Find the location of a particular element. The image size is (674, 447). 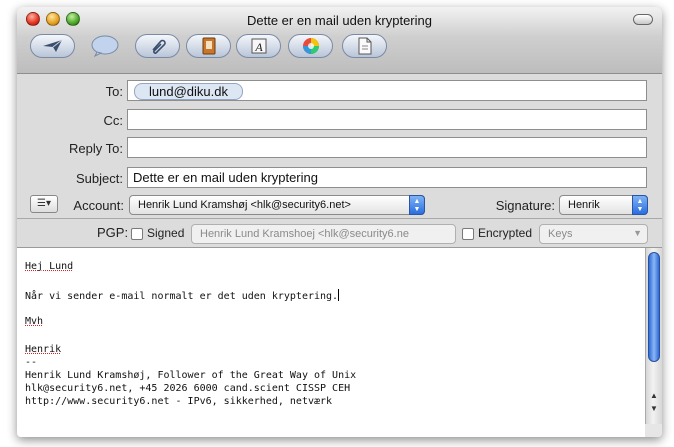

subject-label: Subject: is located at coordinates (99, 178).